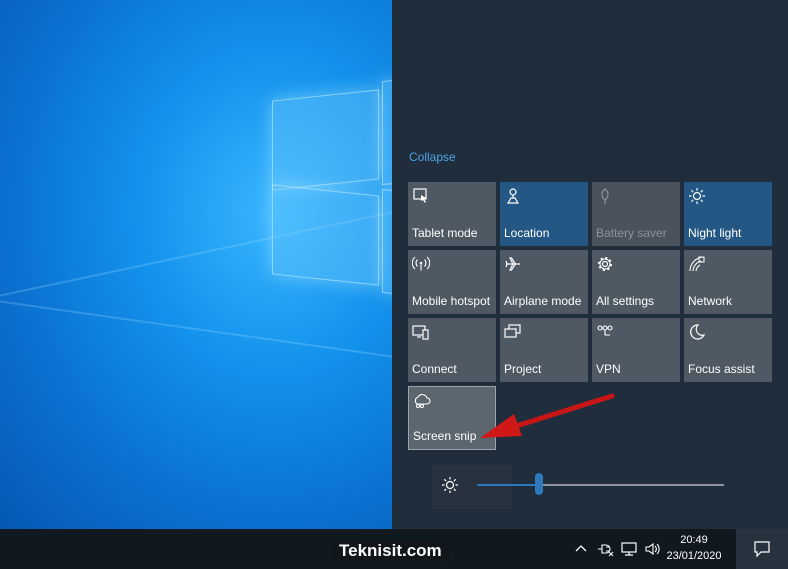 This screenshot has width=788, height=569. I want to click on tile-mobile-hotspot: Mobile hotspot, so click(452, 282).